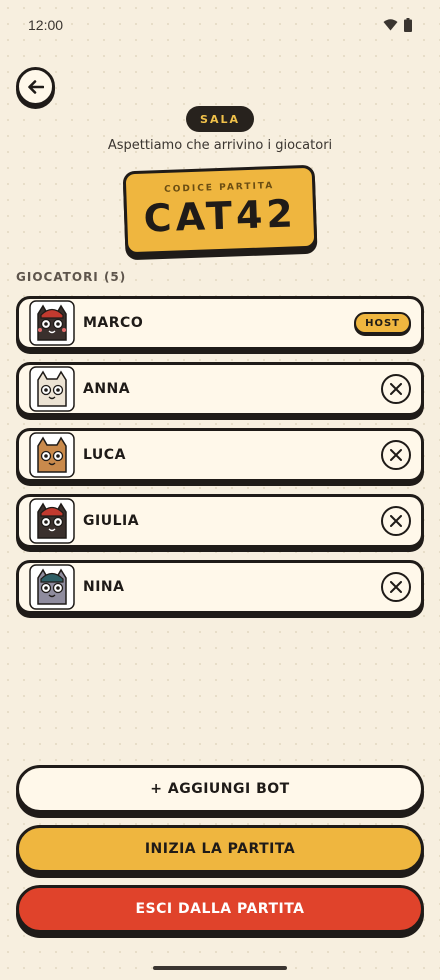 This screenshot has width=440, height=980. Describe the element at coordinates (71, 277) in the screenshot. I see `players-heading: GIOCATORI (5)` at that location.